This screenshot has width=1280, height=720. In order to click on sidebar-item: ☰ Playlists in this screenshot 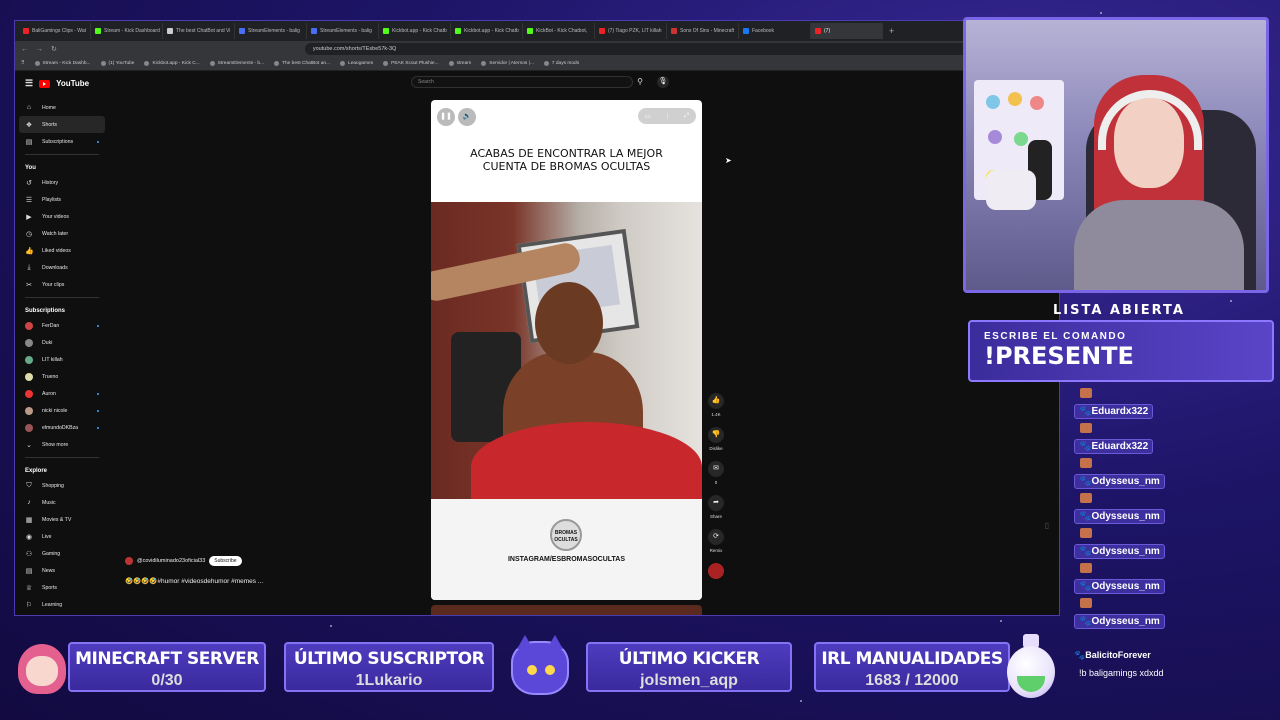, I will do `click(62, 199)`.